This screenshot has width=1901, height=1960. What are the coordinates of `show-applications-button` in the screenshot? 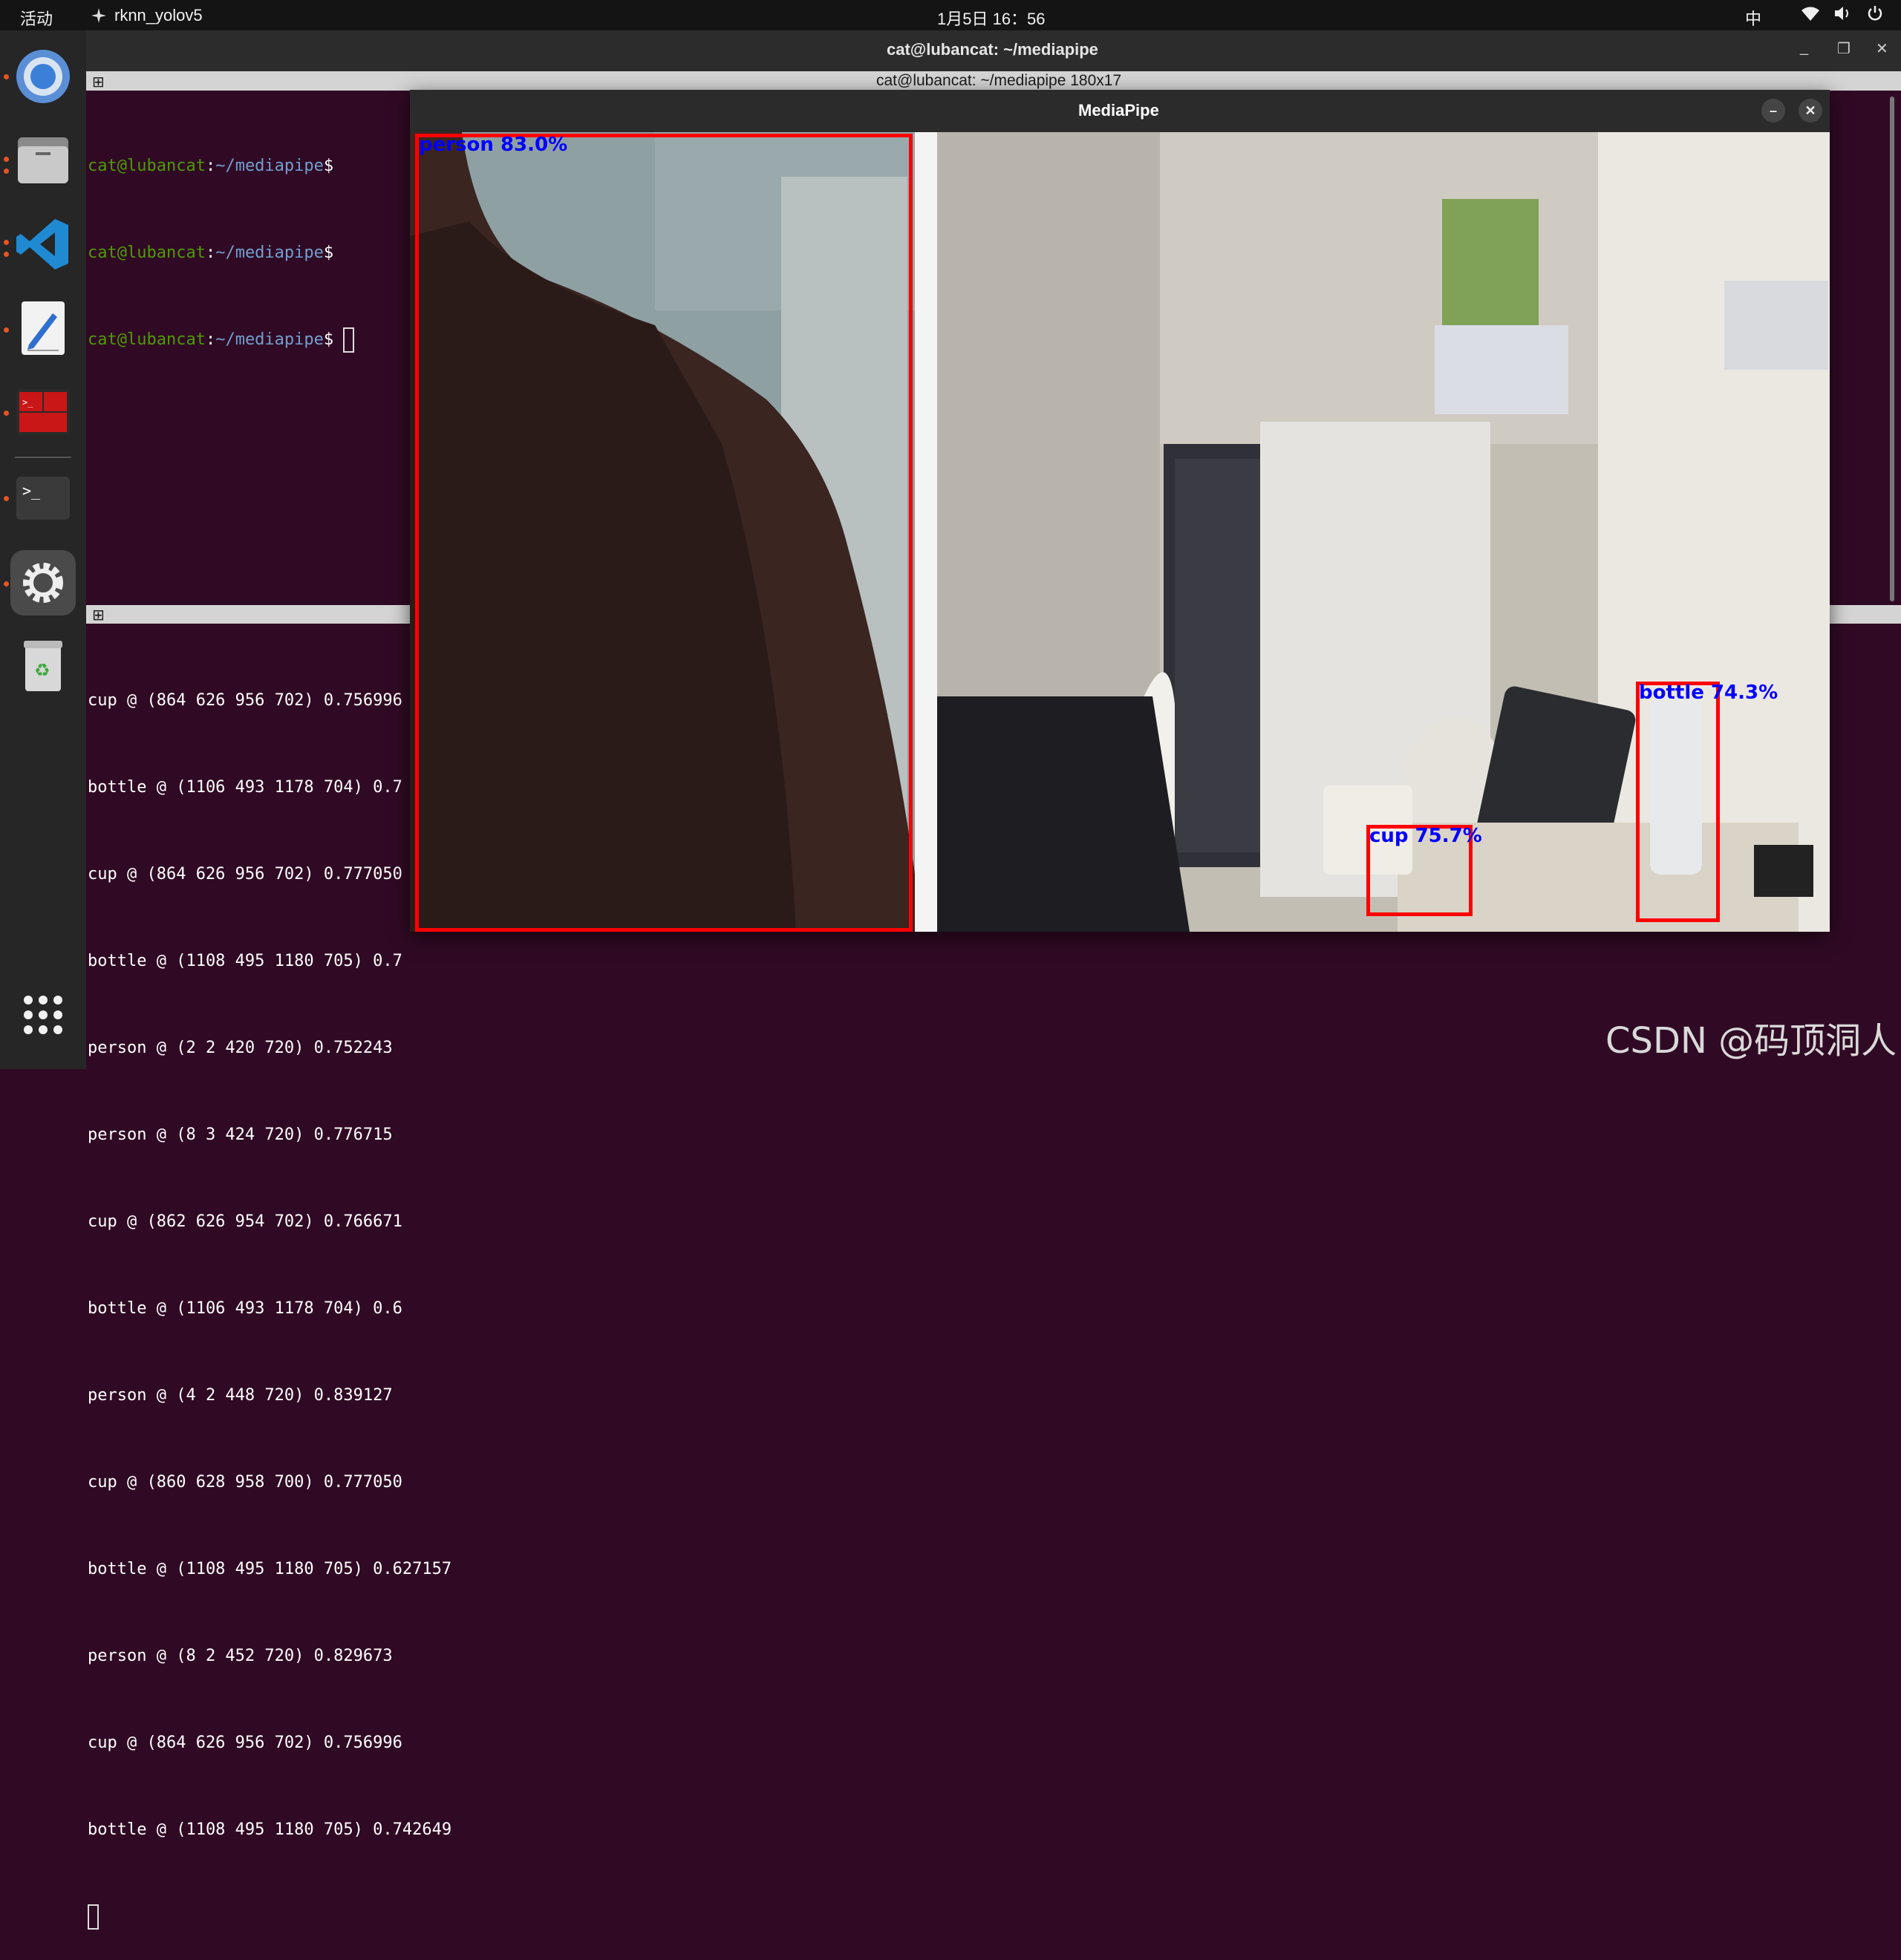 It's located at (43, 1015).